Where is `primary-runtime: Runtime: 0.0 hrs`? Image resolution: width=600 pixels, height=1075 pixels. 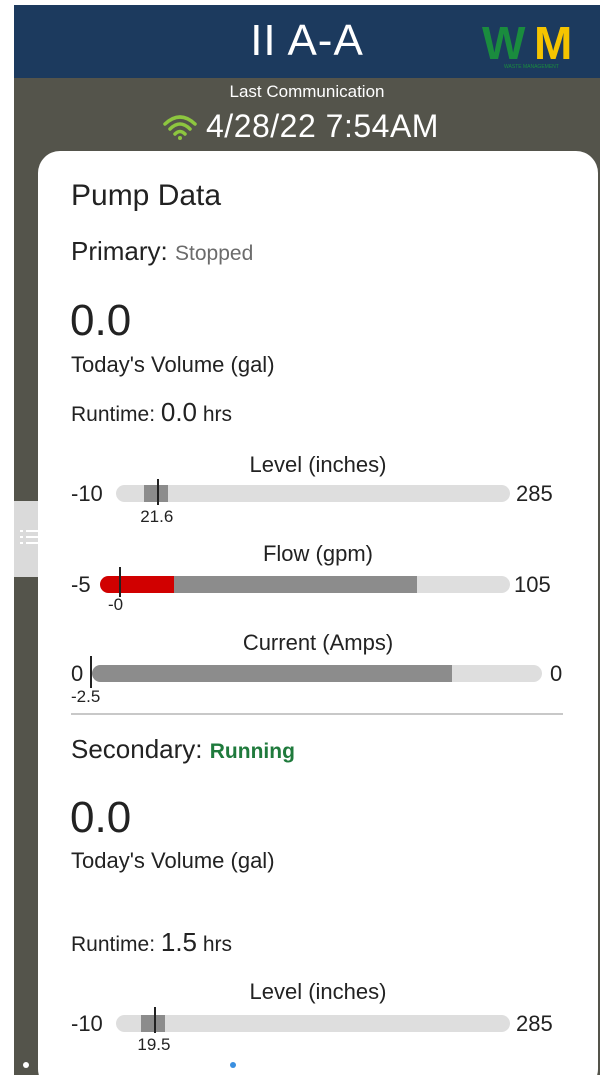
primary-runtime: Runtime: 0.0 hrs is located at coordinates (151, 413).